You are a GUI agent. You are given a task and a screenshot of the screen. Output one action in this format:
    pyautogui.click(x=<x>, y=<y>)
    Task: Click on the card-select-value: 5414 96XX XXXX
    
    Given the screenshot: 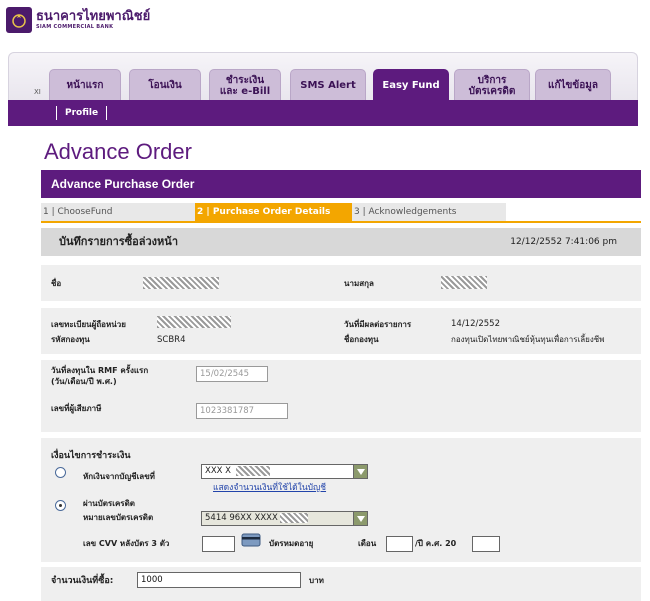 What is the action you would take?
    pyautogui.click(x=241, y=518)
    